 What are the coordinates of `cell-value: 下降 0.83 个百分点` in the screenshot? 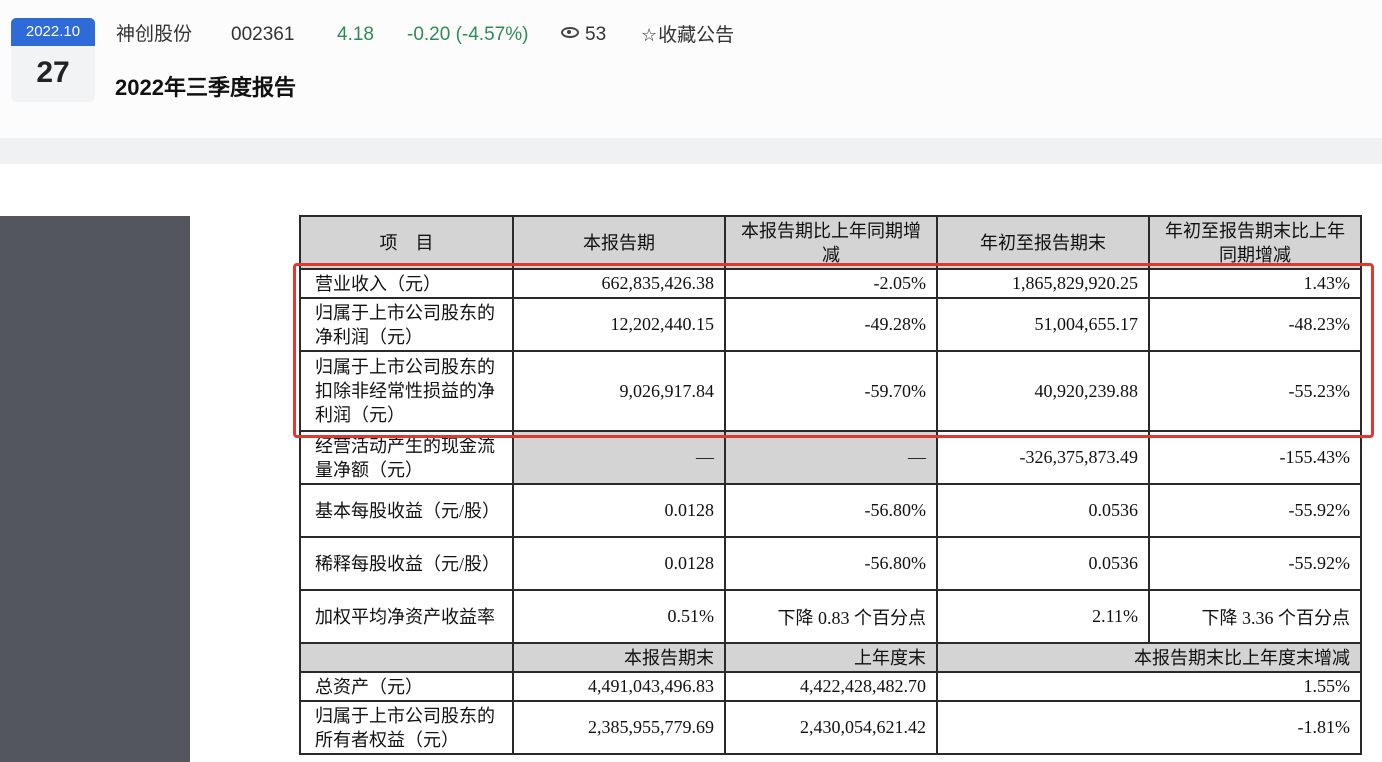 It's located at (831, 616).